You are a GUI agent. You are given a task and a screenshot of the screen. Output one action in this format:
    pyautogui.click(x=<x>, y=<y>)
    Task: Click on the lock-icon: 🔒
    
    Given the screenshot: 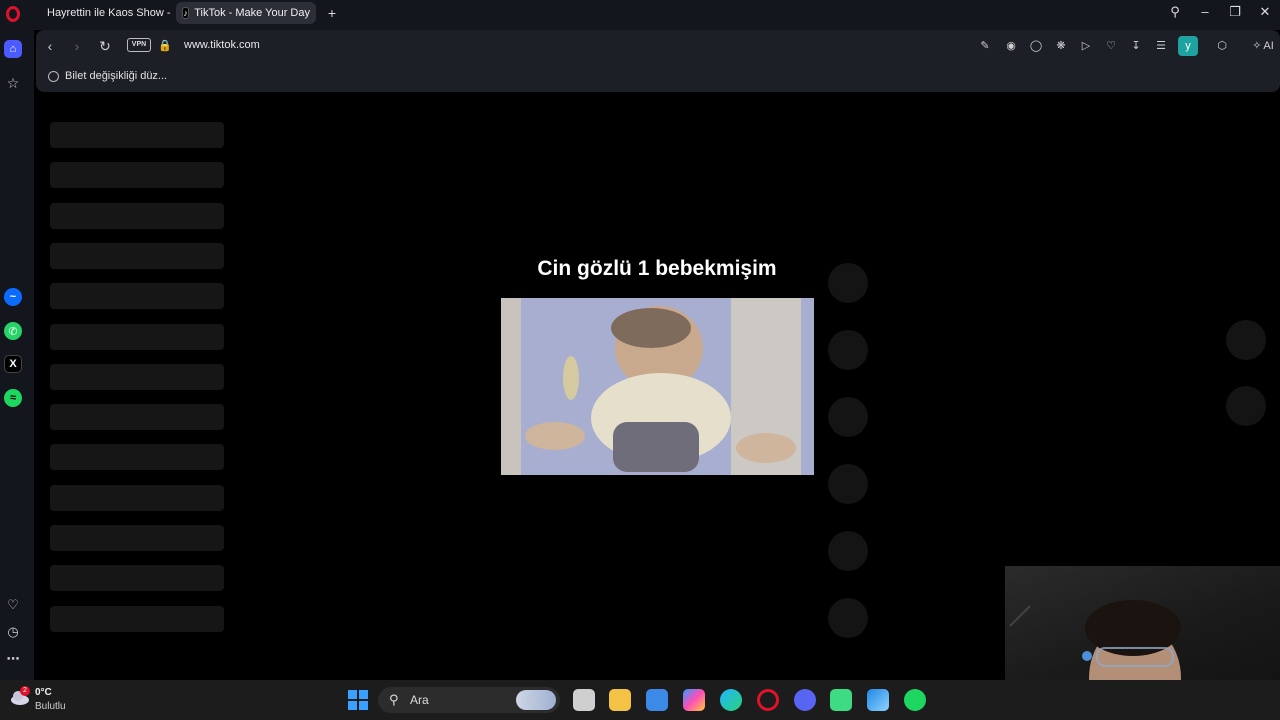 What is the action you would take?
    pyautogui.click(x=165, y=46)
    